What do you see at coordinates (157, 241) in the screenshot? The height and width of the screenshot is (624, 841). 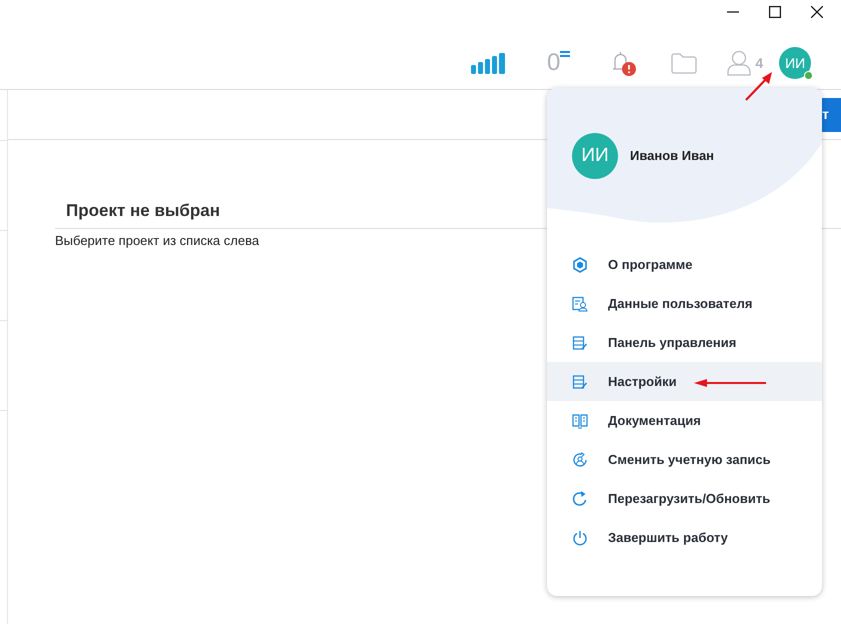 I see `content-message: Выберите проект из списка слева` at bounding box center [157, 241].